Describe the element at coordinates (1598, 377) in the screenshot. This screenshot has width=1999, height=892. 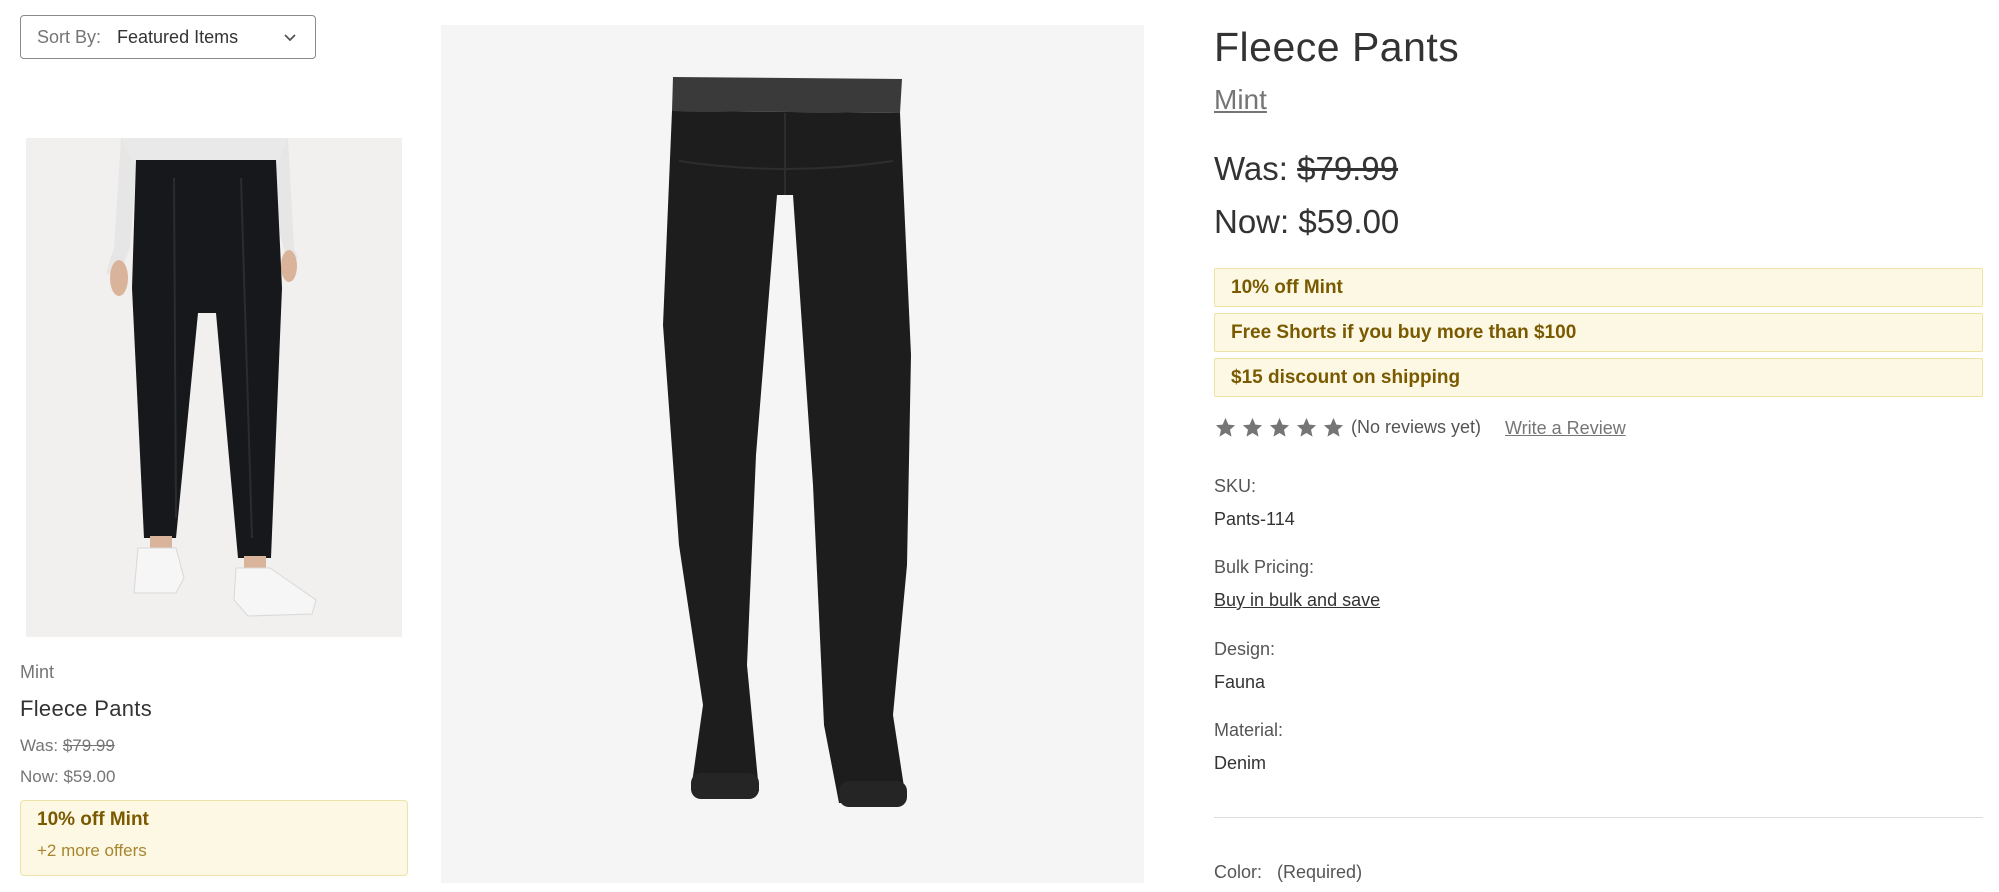
I see `promo-banner: $15 discount on shipping` at that location.